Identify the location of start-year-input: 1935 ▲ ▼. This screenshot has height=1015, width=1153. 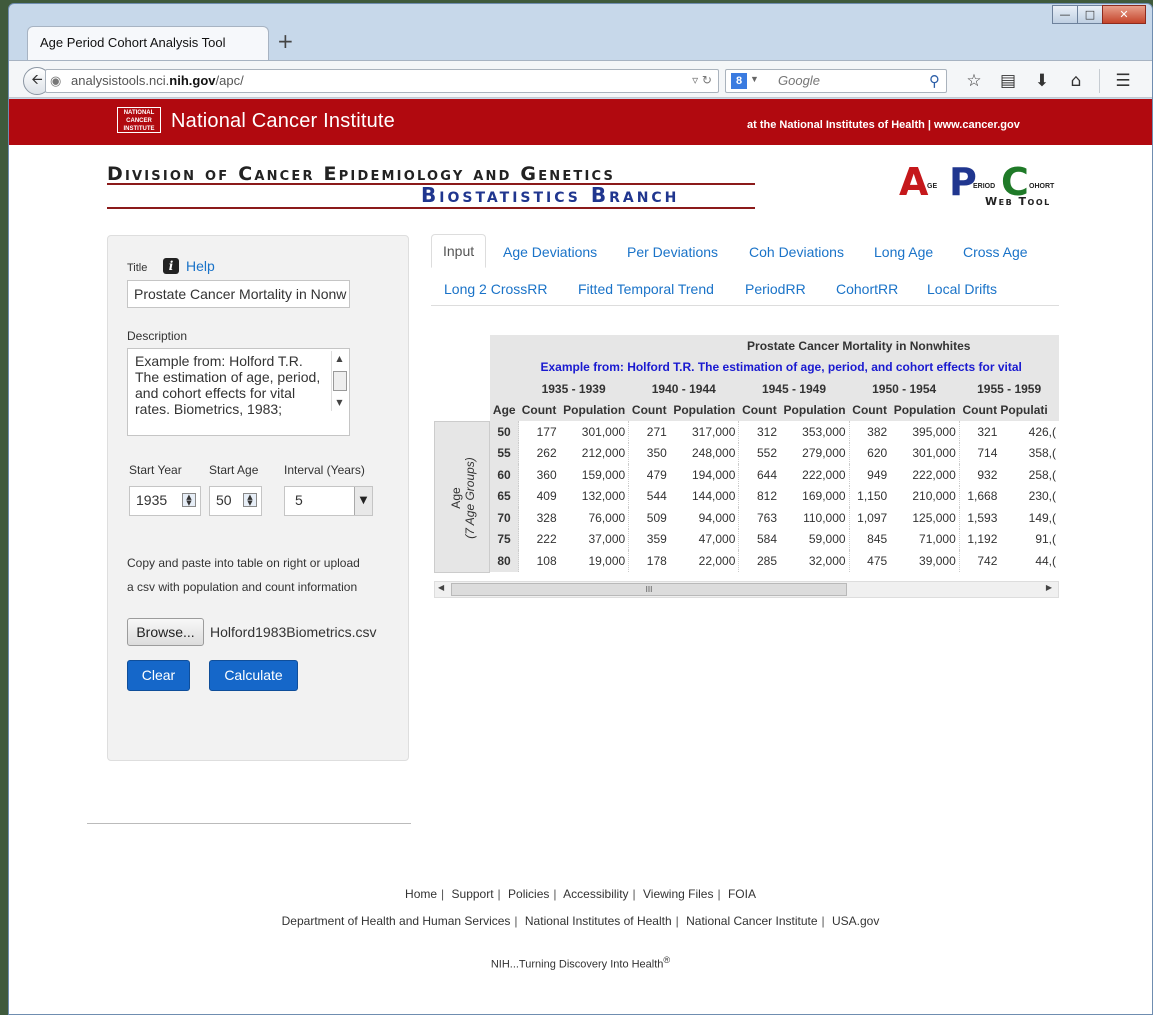
(165, 501).